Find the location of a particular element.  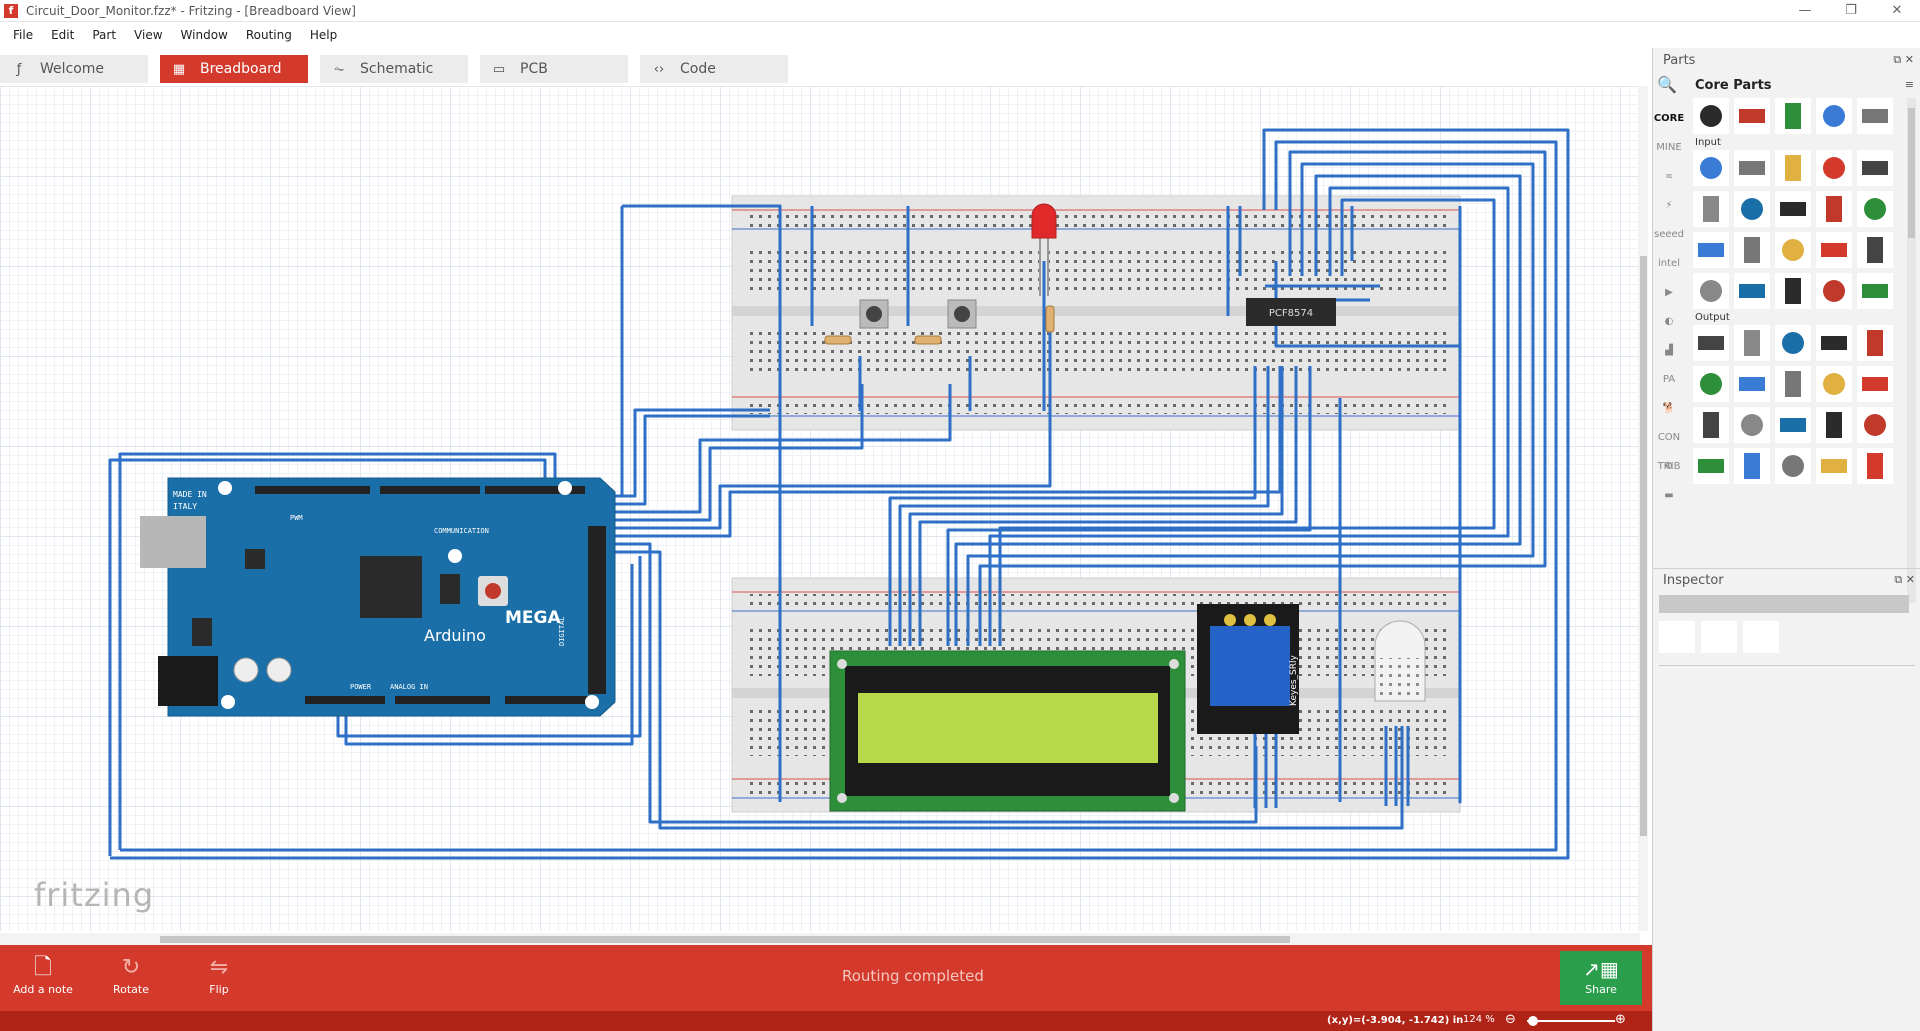

bin-pa: PA is located at coordinates (1669, 379).